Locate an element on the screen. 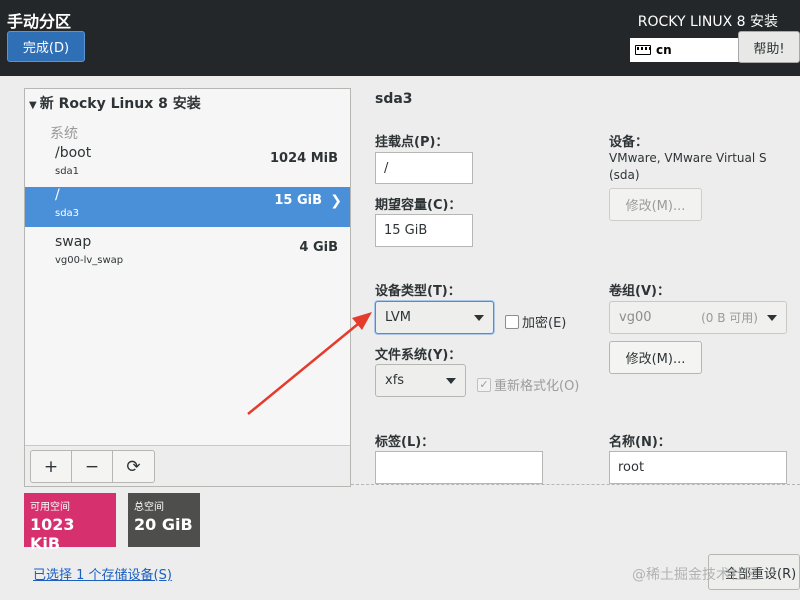  selected-storage-link: 已选择 1 个存储设备(S) is located at coordinates (102, 573).